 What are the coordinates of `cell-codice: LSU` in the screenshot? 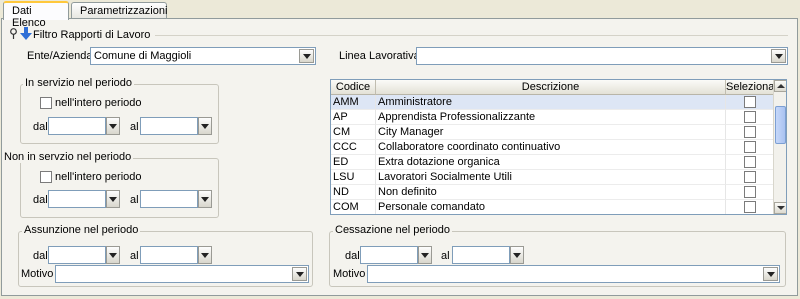 It's located at (353, 177).